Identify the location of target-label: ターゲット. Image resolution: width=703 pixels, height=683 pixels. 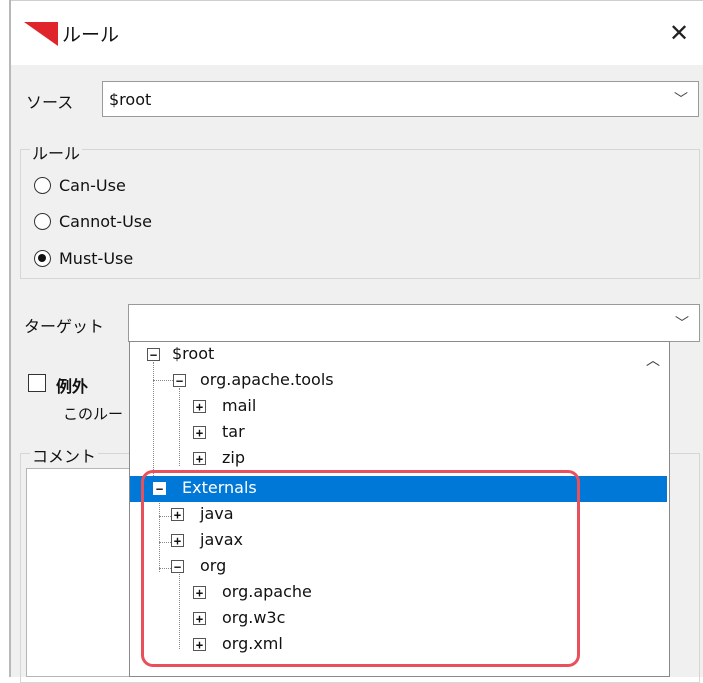
(64, 326).